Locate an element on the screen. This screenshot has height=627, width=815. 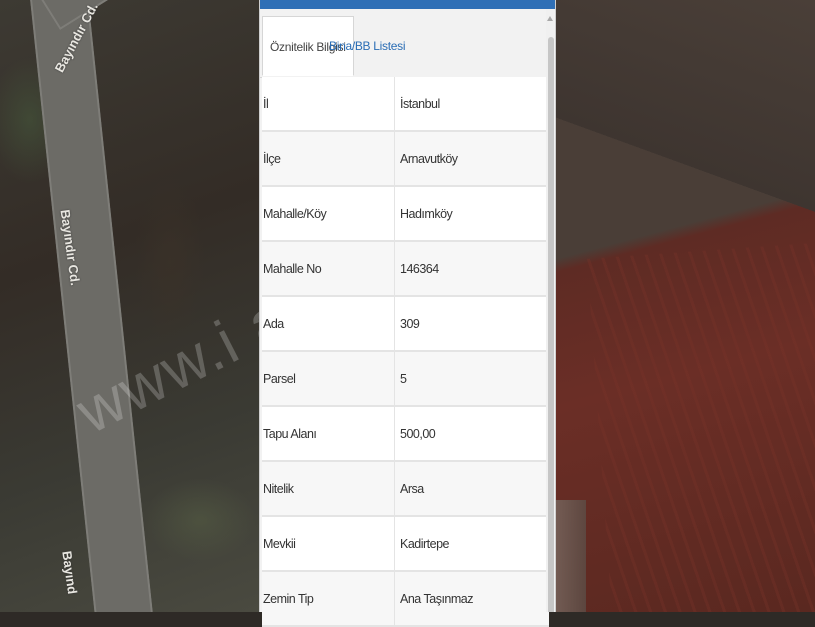
row-value: 5 is located at coordinates (403, 378).